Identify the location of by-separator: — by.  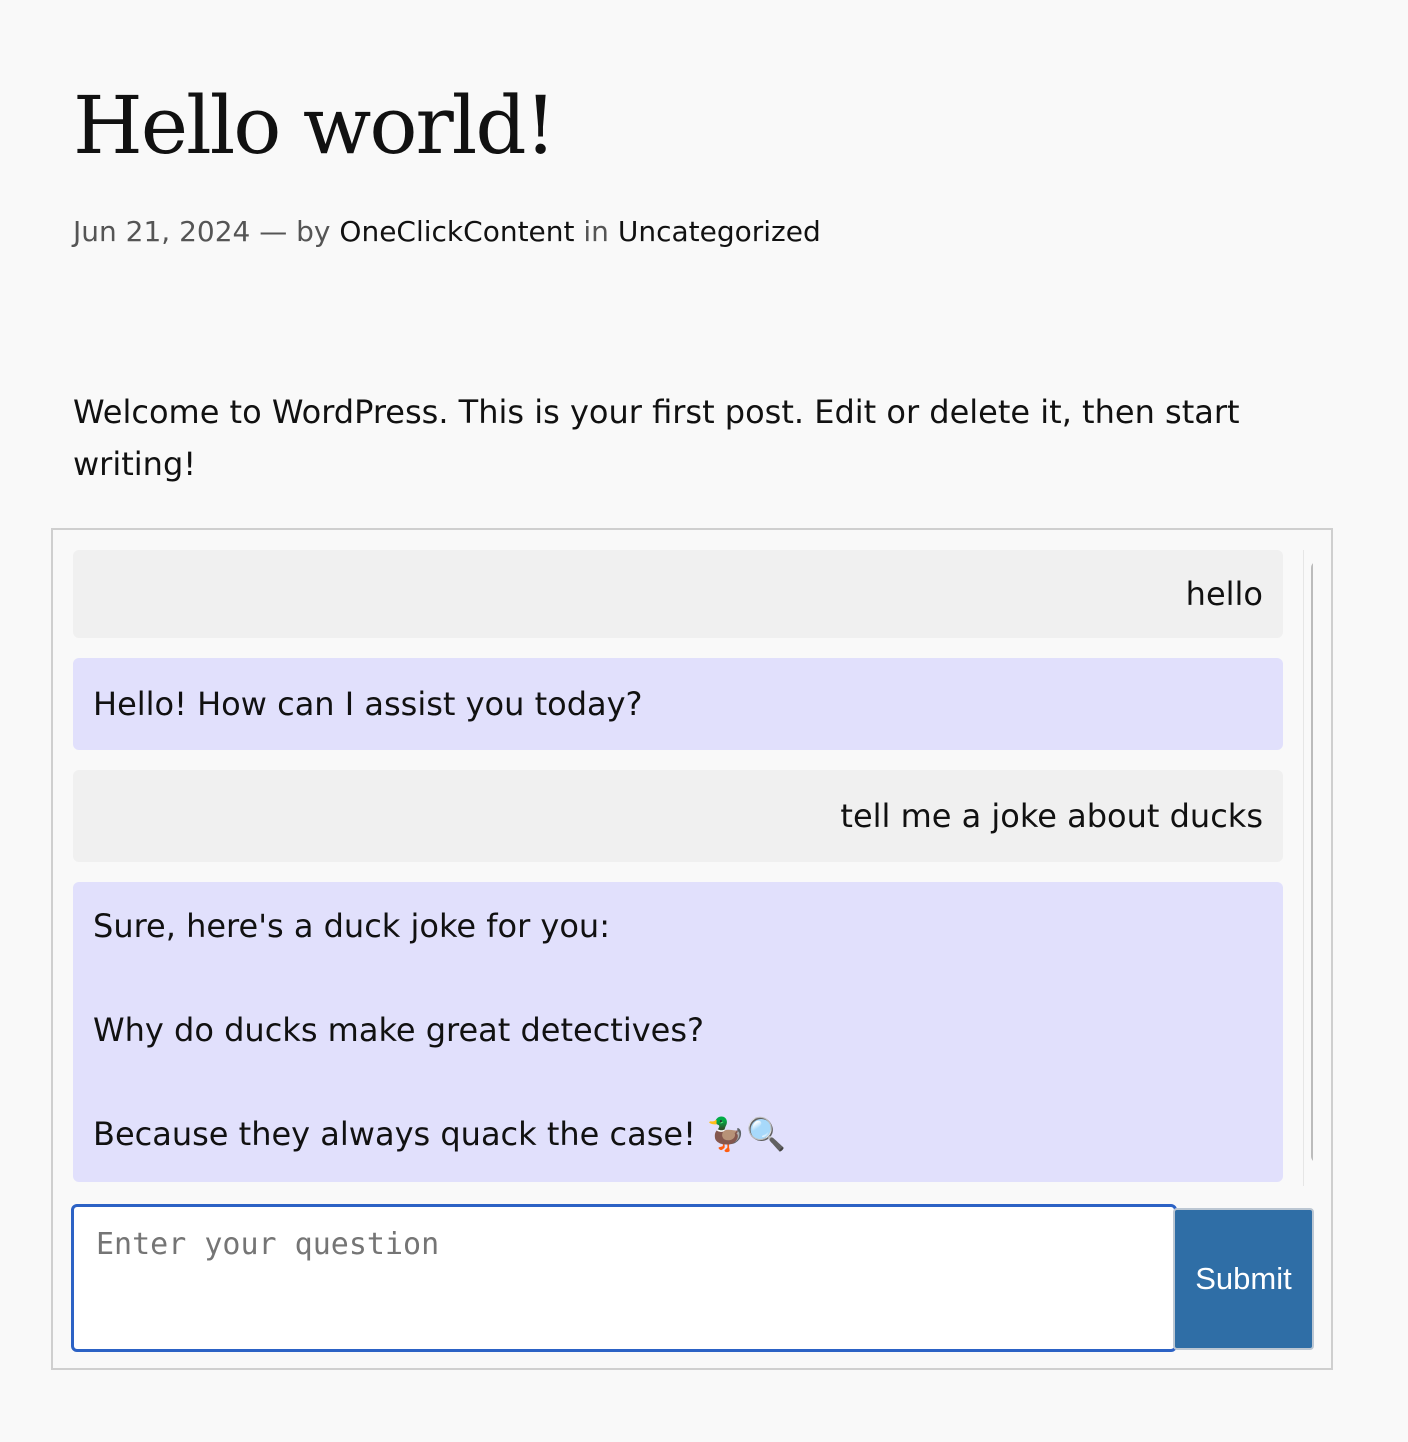
(295, 231).